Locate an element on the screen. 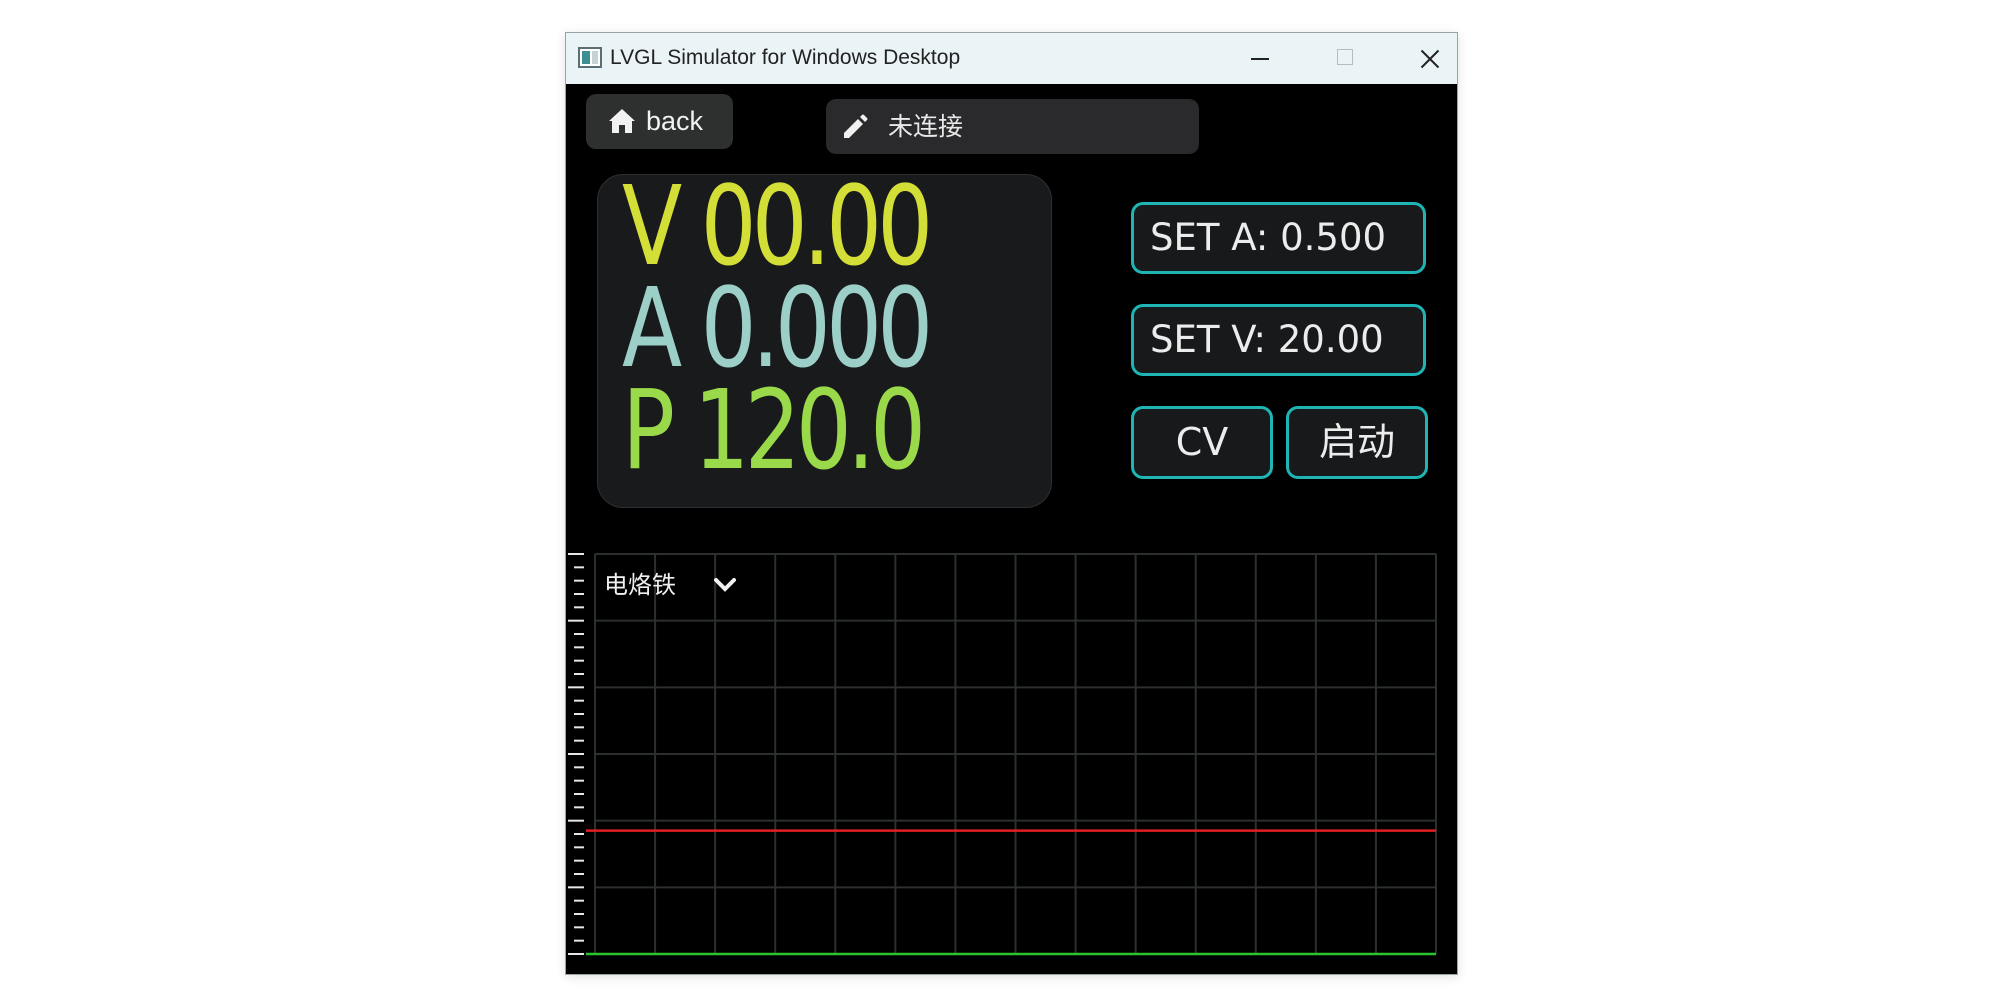 The width and height of the screenshot is (2000, 1000). connection-status-label: 未连接 is located at coordinates (926, 126).